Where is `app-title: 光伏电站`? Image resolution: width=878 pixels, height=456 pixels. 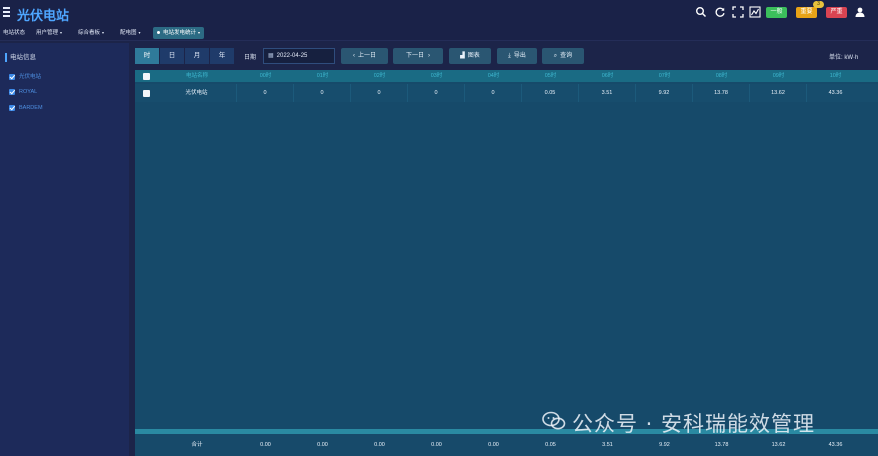 app-title: 光伏电站 is located at coordinates (43, 15).